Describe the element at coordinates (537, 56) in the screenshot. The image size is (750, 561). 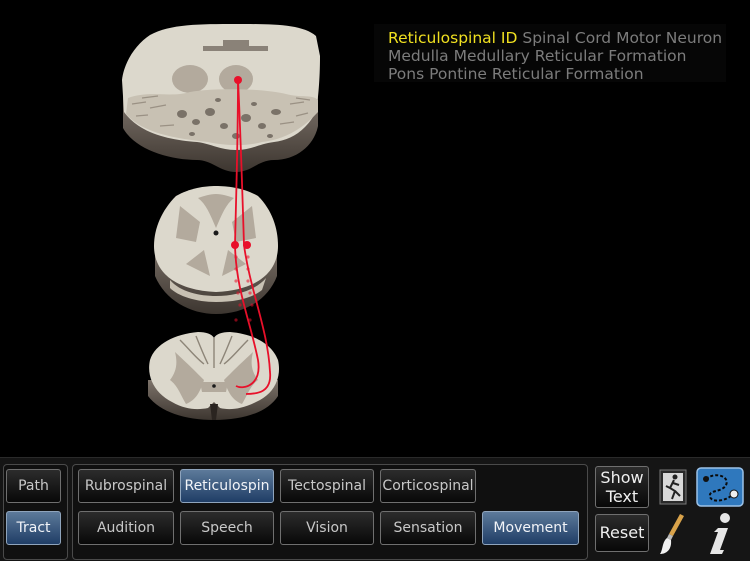
I see `structure-label: Medulla Medullary Reticular Formation` at that location.